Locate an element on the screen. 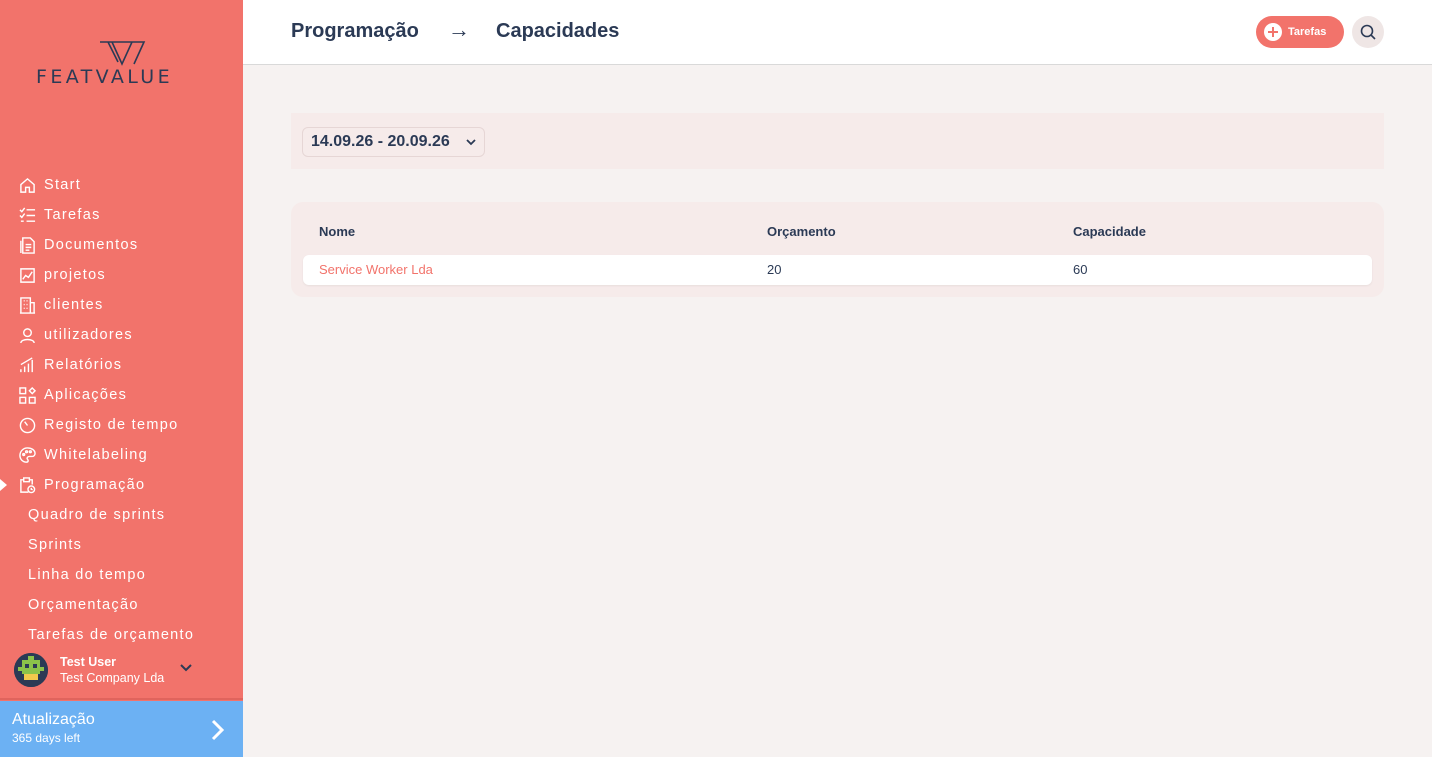  add-task-button: Tarefas is located at coordinates (1300, 32).